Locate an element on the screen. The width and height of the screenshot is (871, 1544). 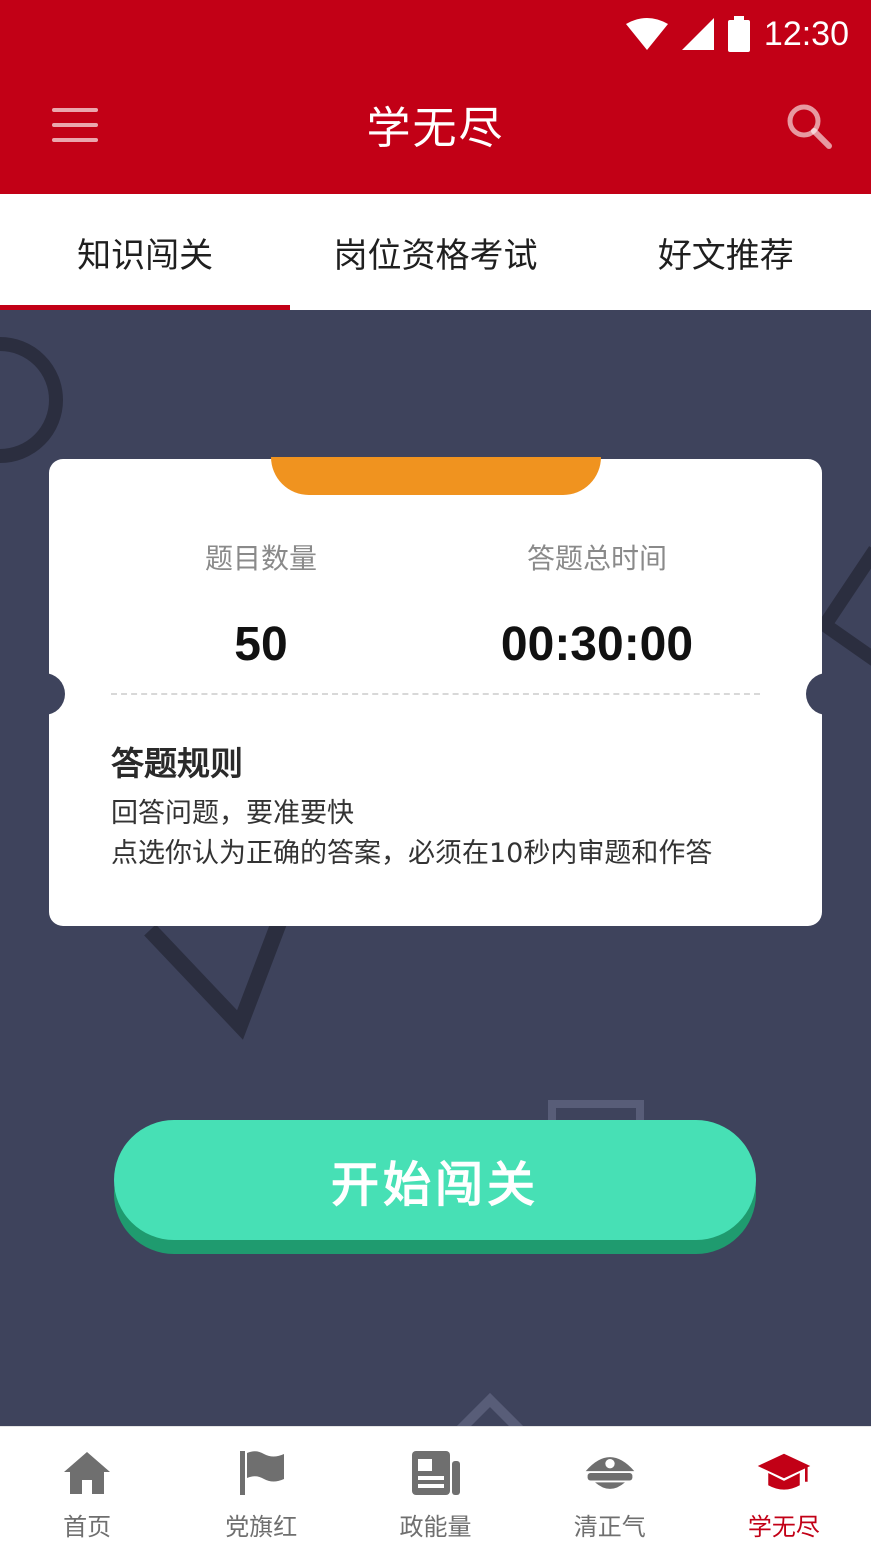
card-top-tab is located at coordinates (436, 476).